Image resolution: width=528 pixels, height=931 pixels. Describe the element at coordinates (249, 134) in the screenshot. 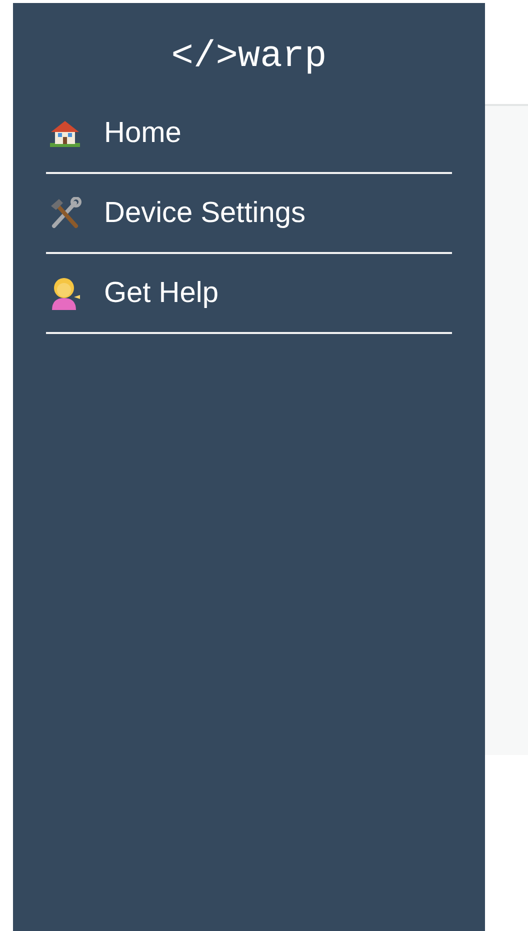

I see `menu-item: Home` at that location.